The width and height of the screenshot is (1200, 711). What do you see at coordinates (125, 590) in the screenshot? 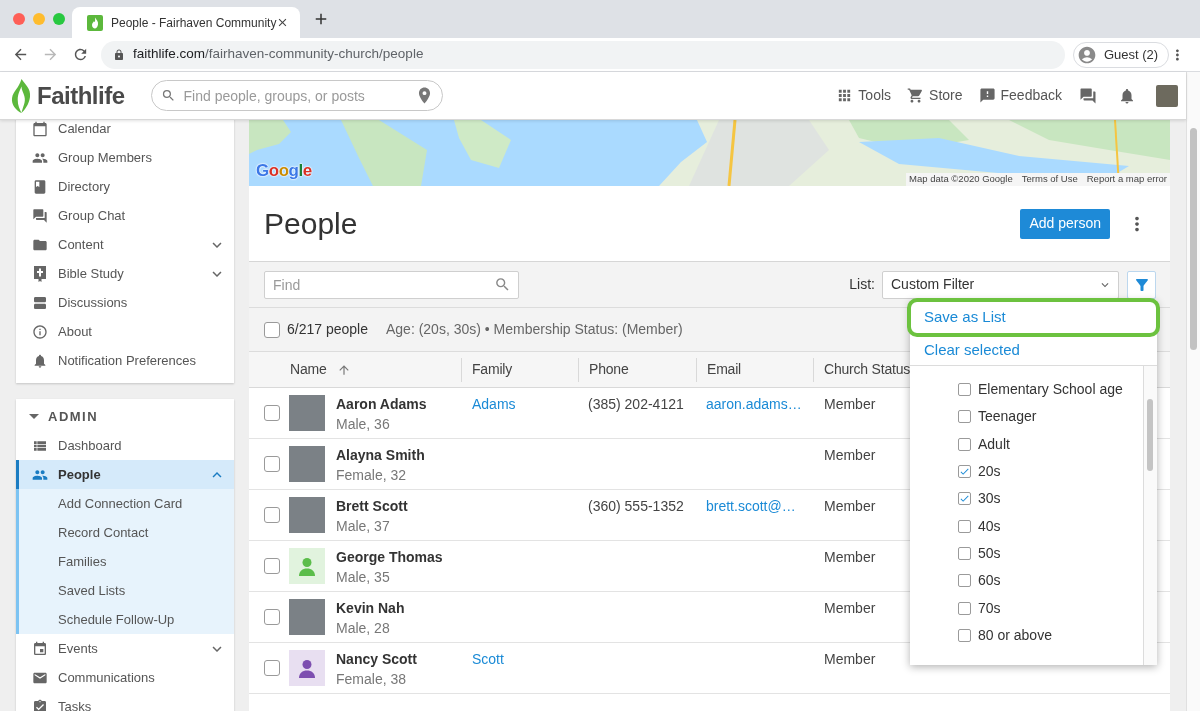
I see `sidebar-item: Saved Lists` at bounding box center [125, 590].